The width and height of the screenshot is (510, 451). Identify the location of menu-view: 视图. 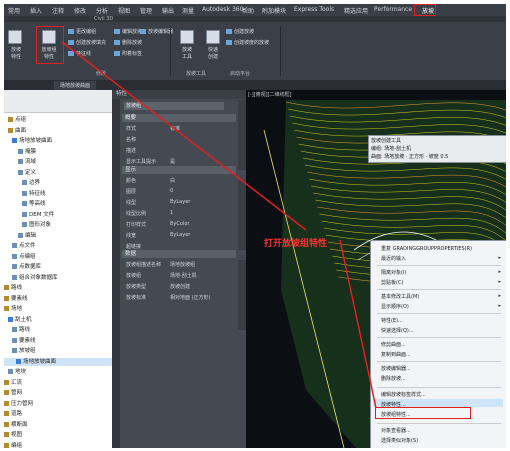
(124, 10).